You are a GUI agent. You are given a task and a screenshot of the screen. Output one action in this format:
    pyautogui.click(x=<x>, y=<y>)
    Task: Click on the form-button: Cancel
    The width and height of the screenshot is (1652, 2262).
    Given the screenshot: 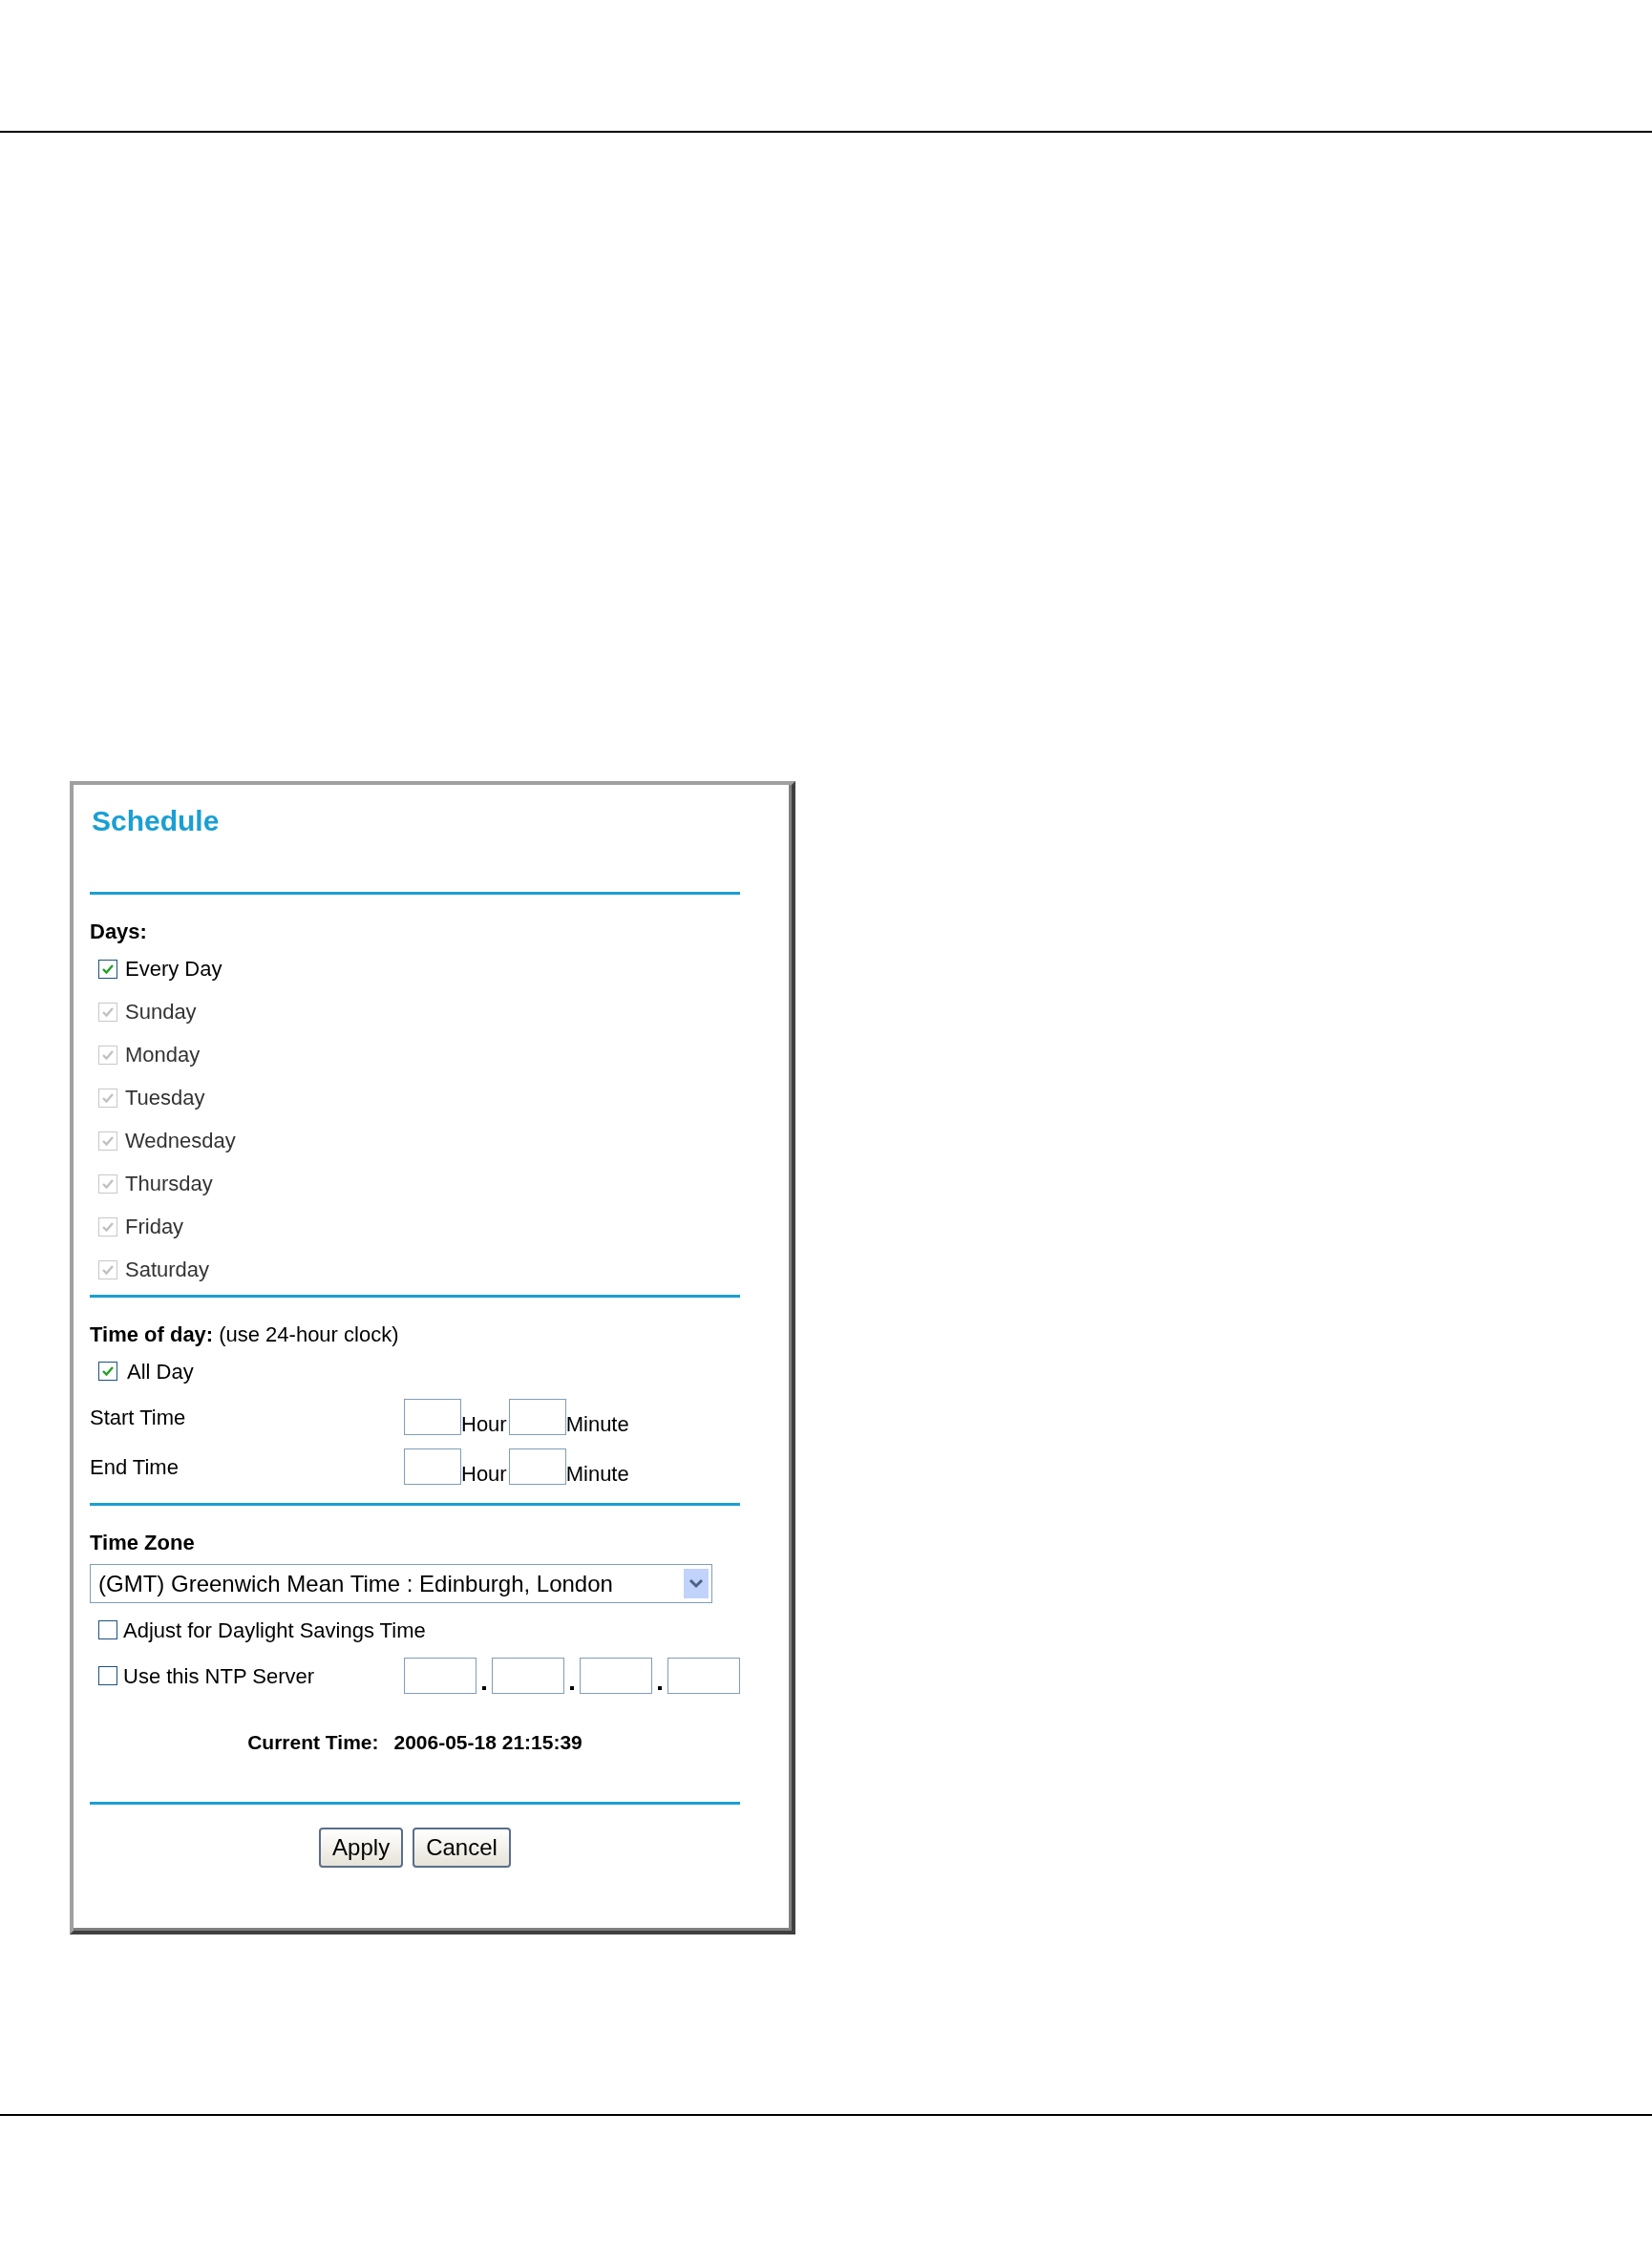 What is the action you would take?
    pyautogui.click(x=462, y=1847)
    